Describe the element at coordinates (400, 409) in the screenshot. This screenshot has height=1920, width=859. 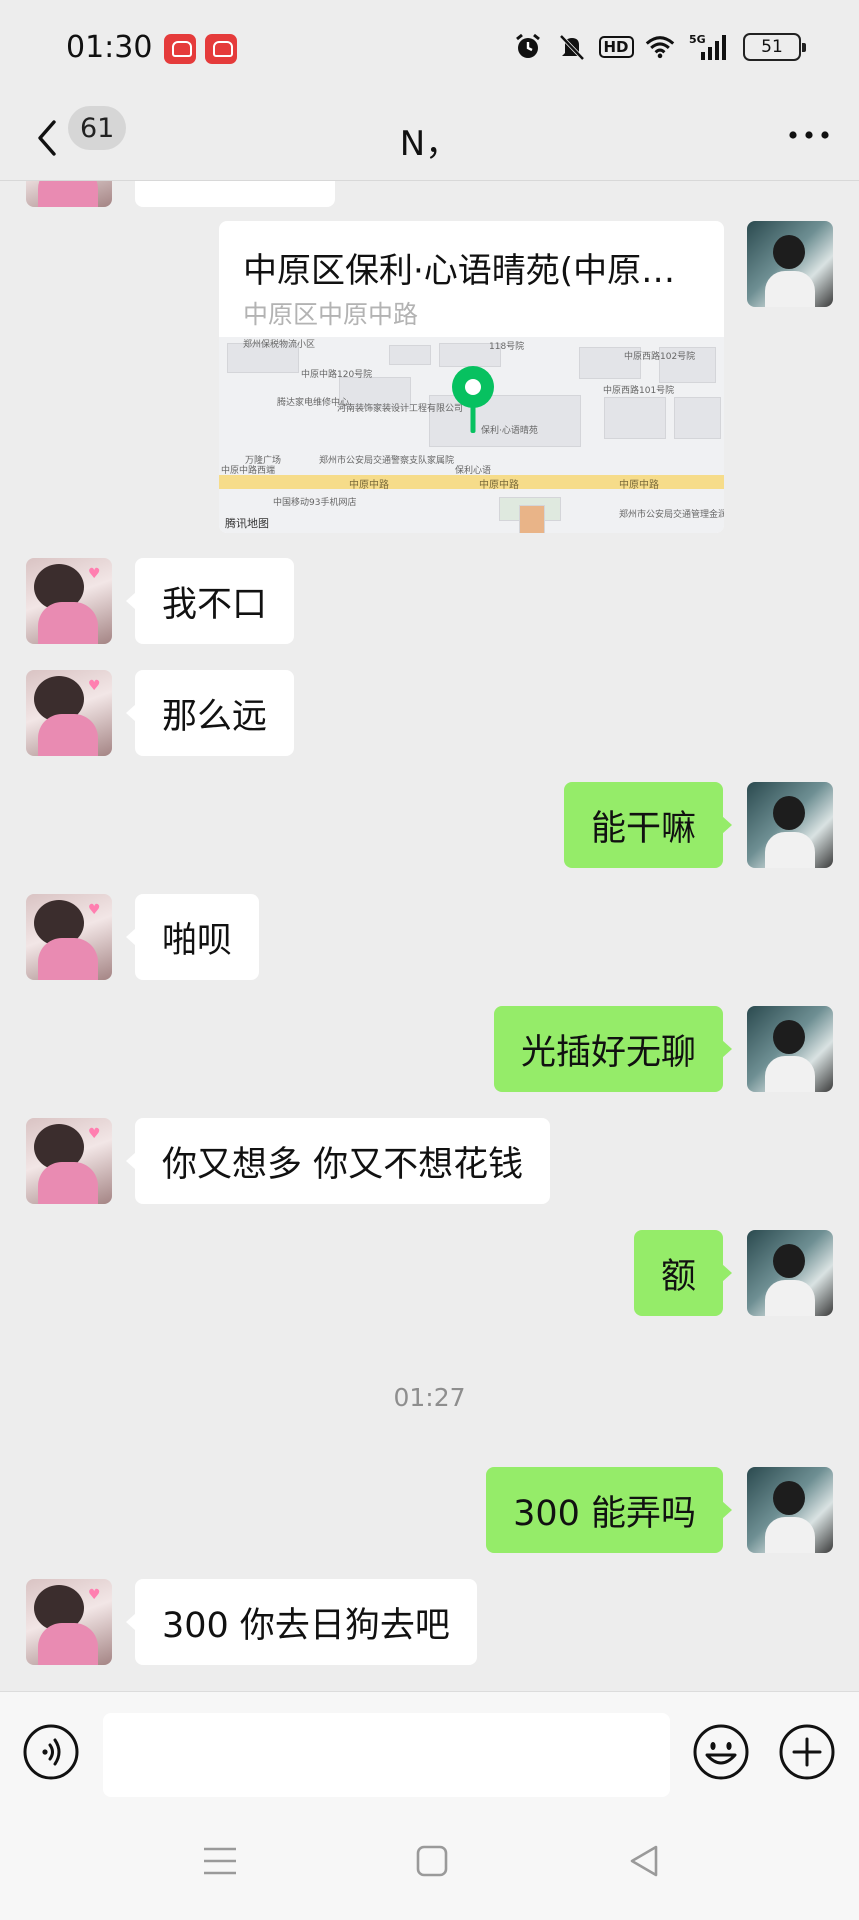
I see `map-label: 河南装饰家装设计工程有限公司` at that location.